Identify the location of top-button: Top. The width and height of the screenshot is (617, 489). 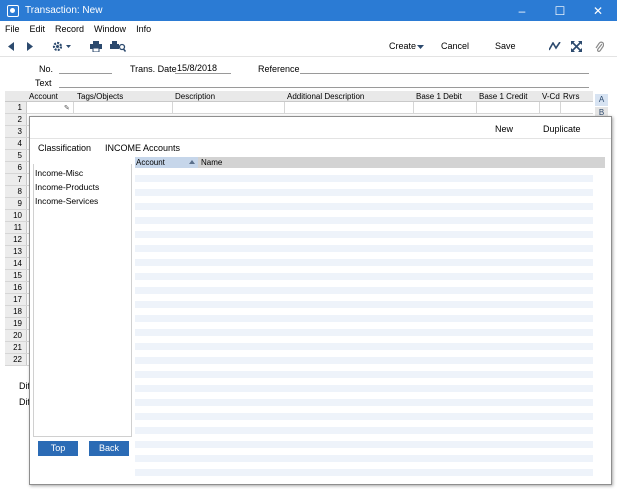
(58, 448).